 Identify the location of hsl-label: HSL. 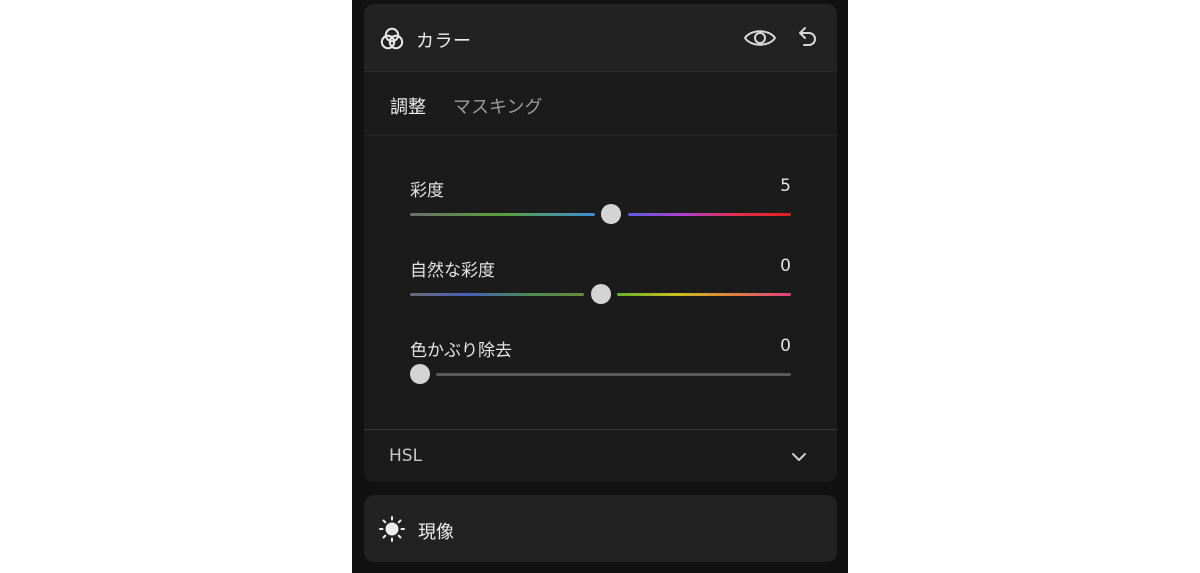
(406, 456).